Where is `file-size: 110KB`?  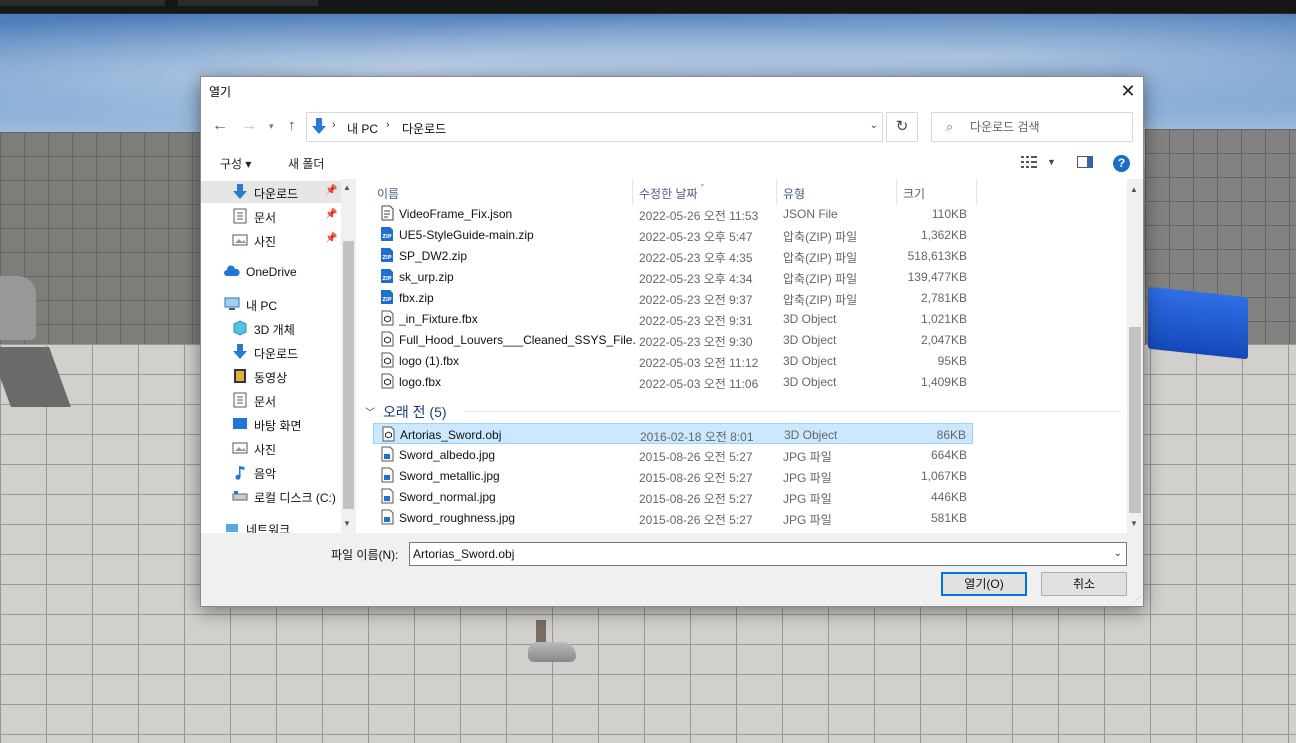 file-size: 110KB is located at coordinates (949, 214).